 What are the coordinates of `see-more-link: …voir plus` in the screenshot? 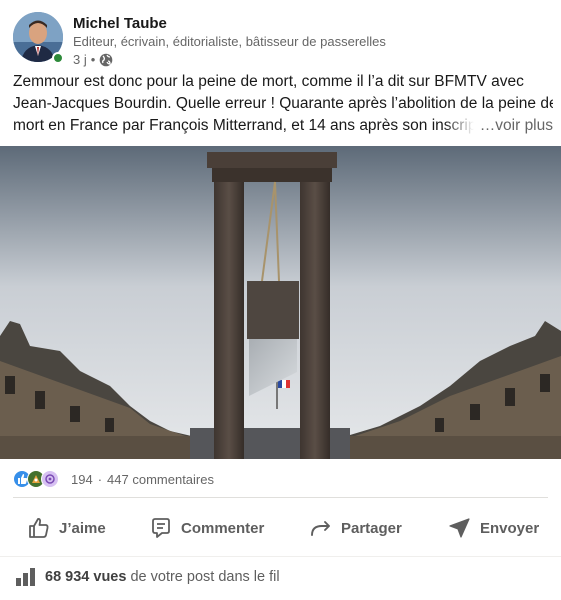 It's located at (498, 126).